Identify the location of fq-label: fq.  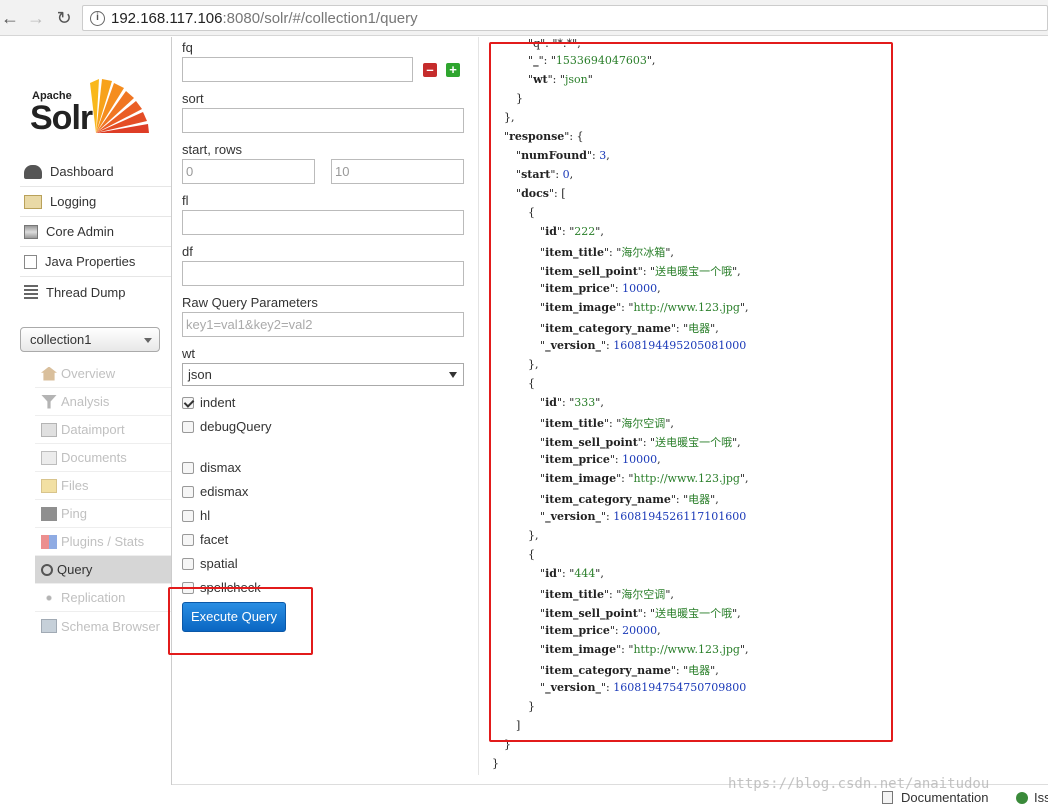
(187, 47).